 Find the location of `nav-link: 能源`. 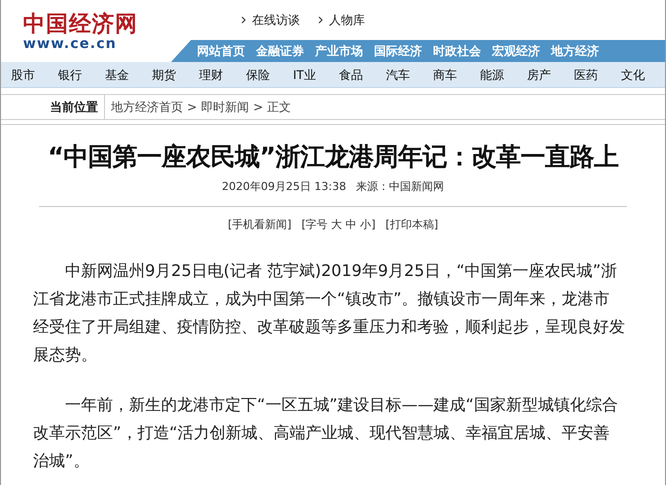

nav-link: 能源 is located at coordinates (492, 75).